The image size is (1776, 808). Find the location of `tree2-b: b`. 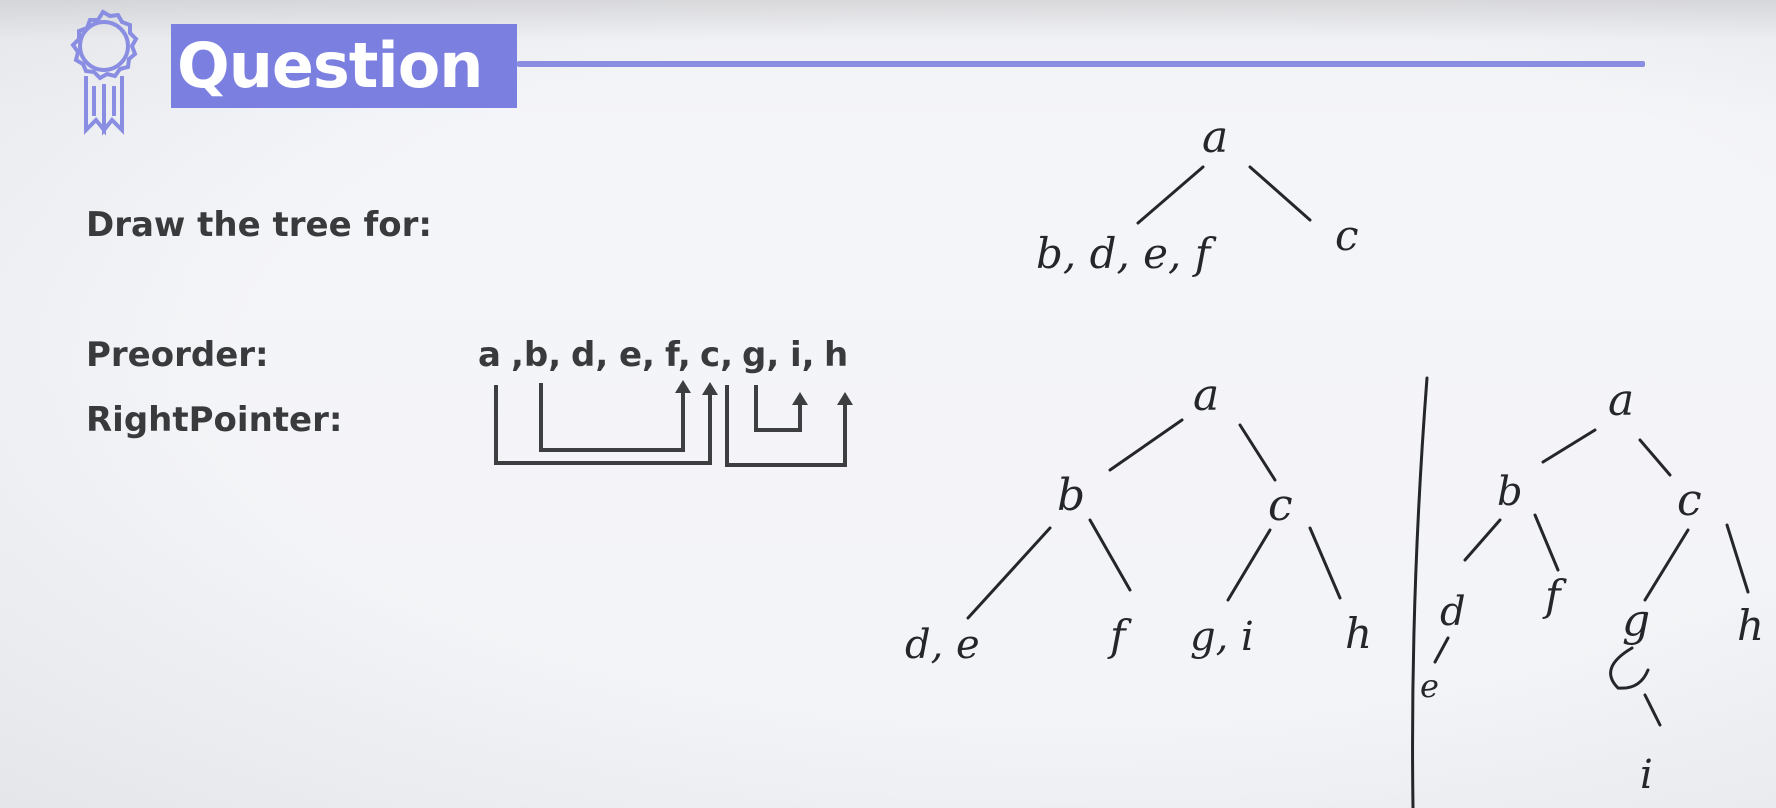

tree2-b: b is located at coordinates (1071, 495).